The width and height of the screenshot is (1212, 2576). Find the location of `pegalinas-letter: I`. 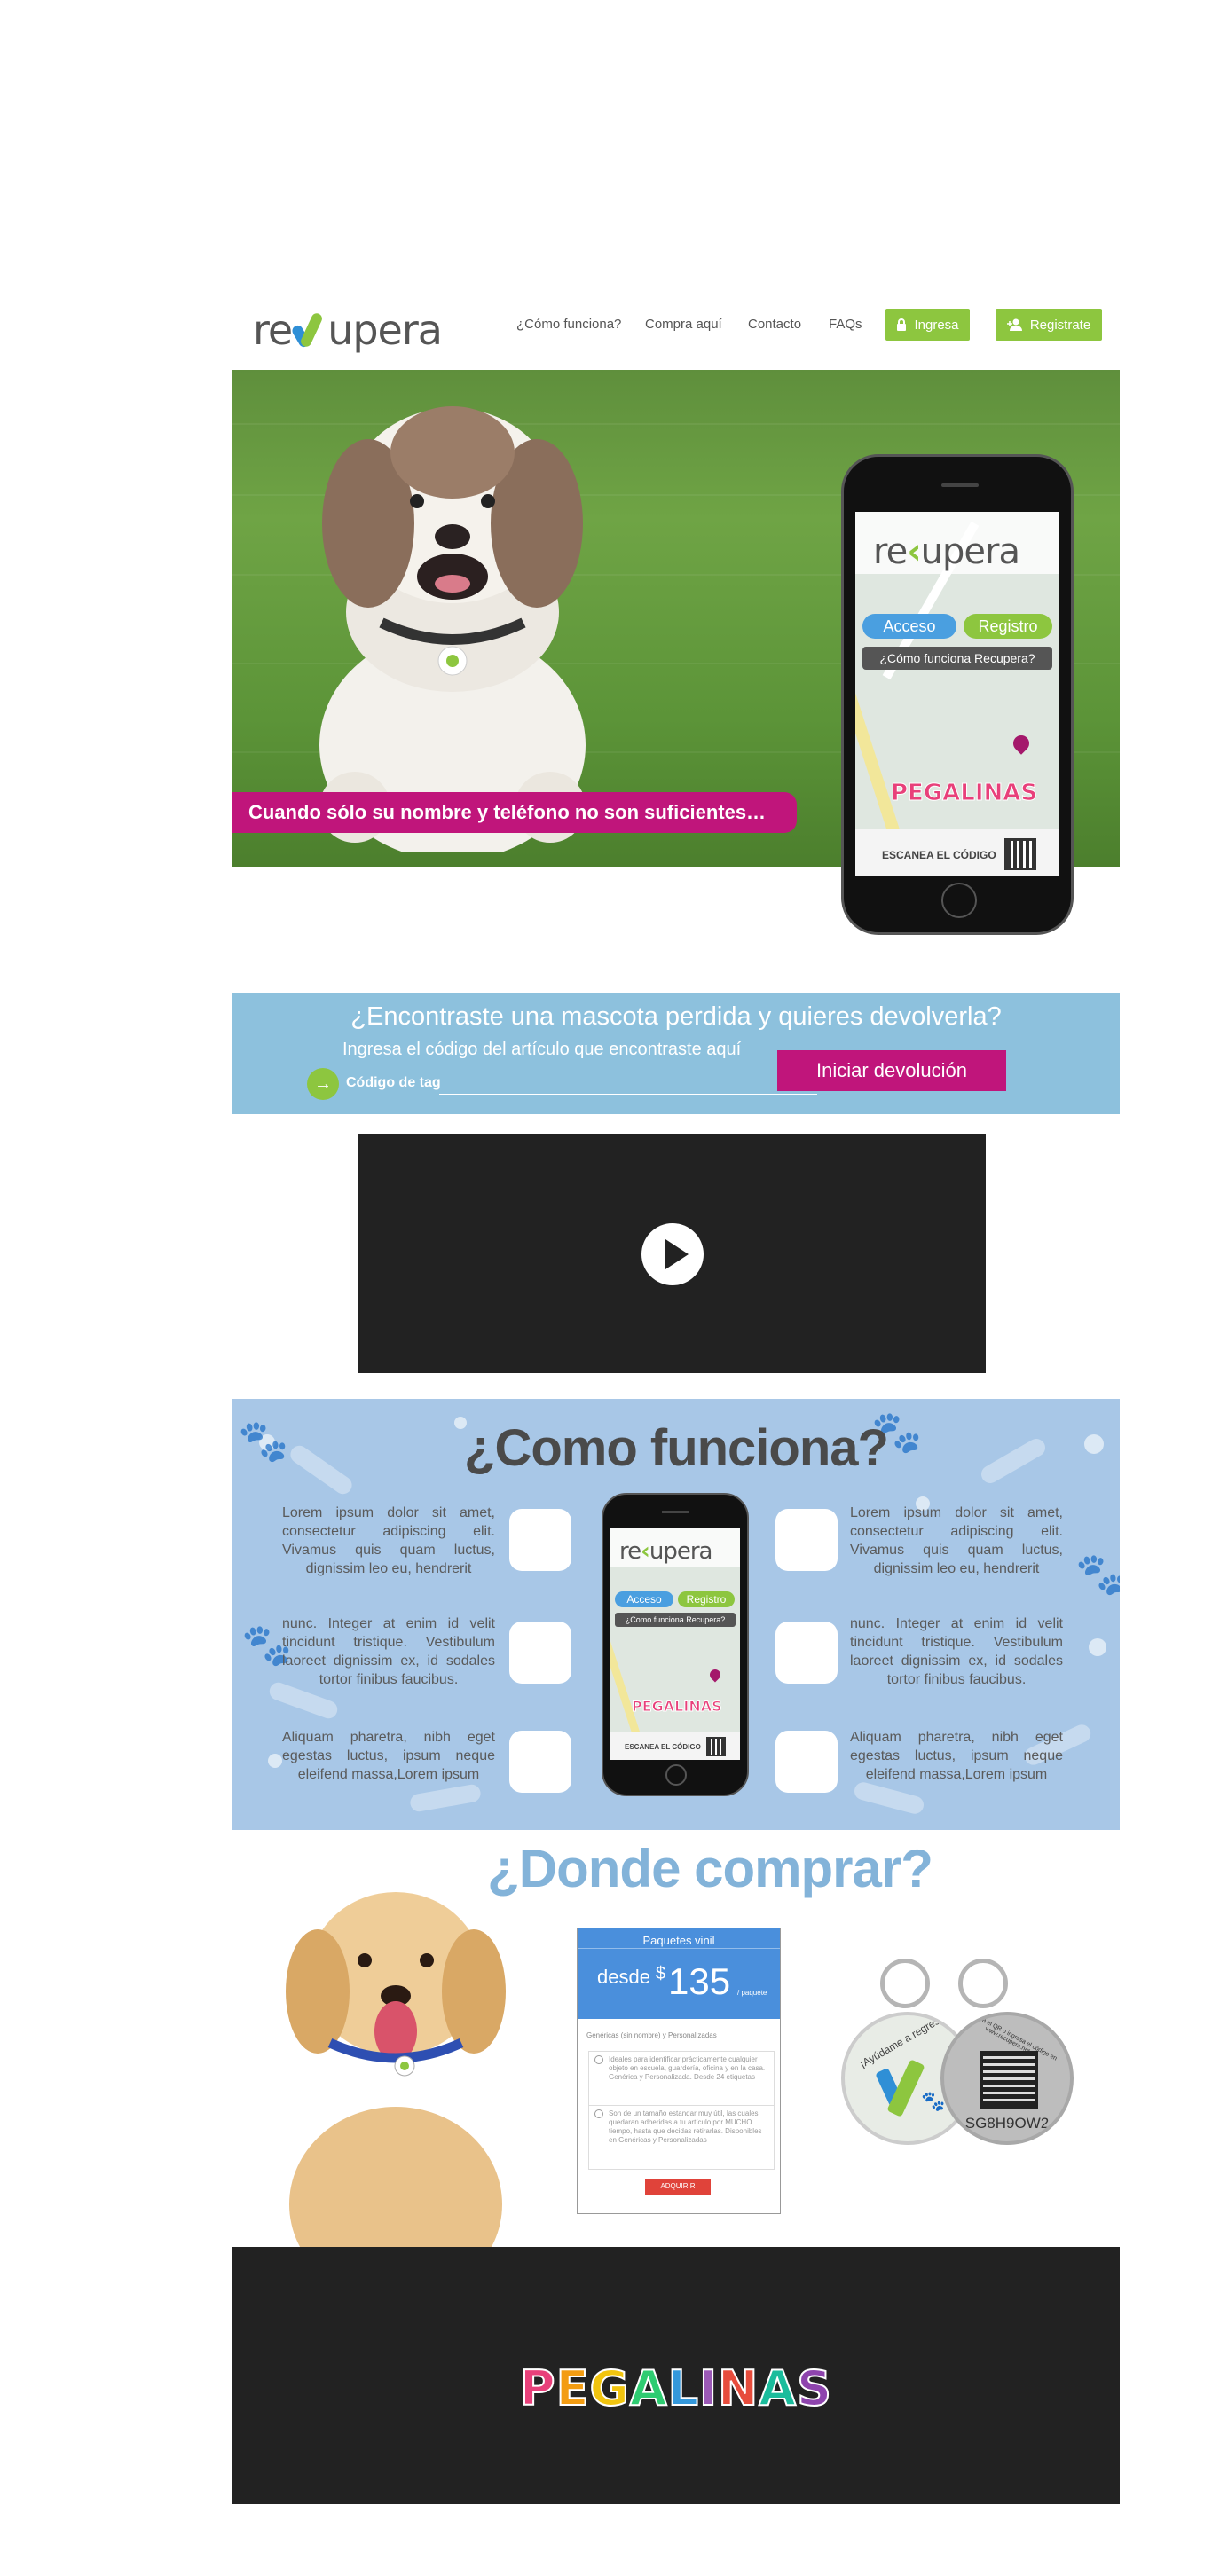

pegalinas-letter: I is located at coordinates (708, 2388).